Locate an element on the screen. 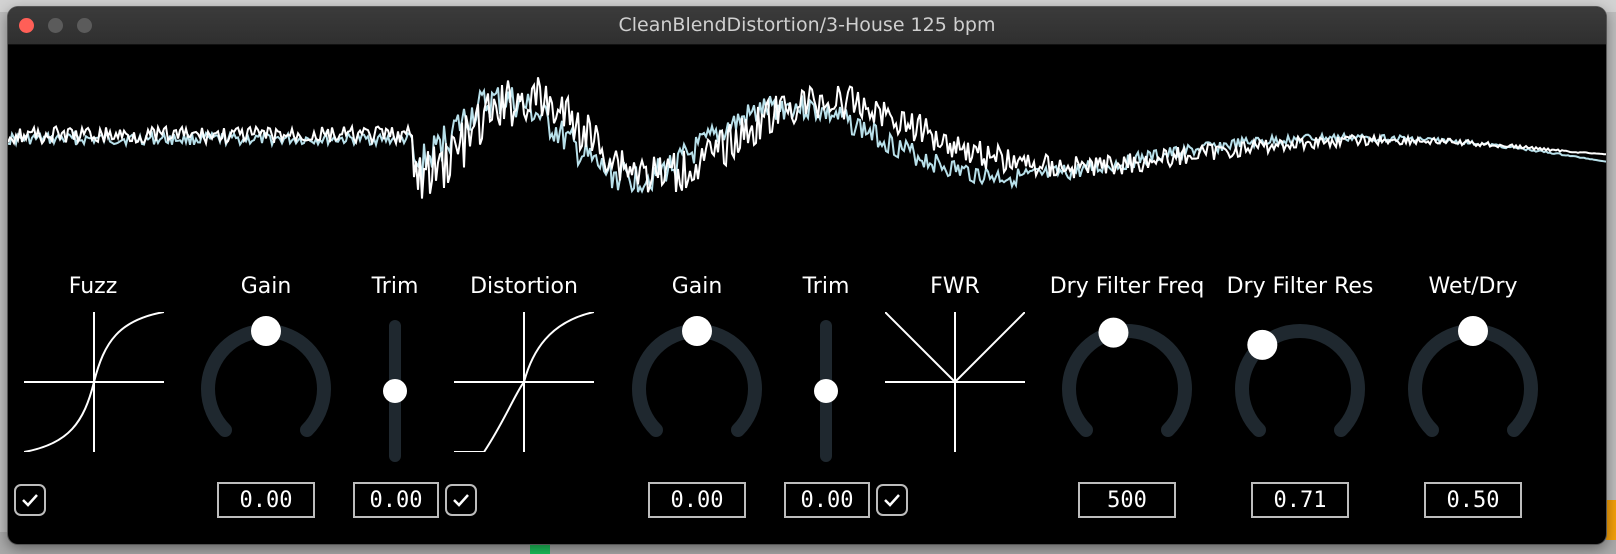  trim-2-label: Trim is located at coordinates (826, 286).